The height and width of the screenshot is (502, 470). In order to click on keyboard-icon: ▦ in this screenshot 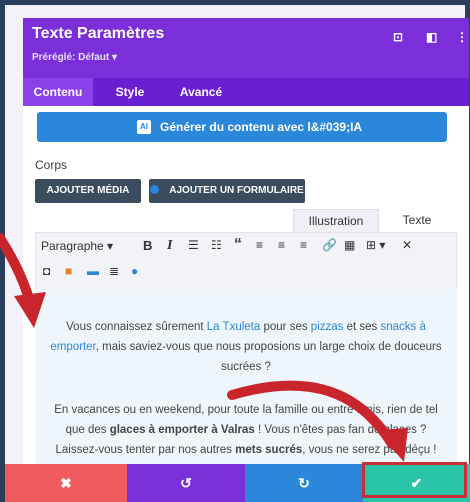, I will do `click(349, 245)`.